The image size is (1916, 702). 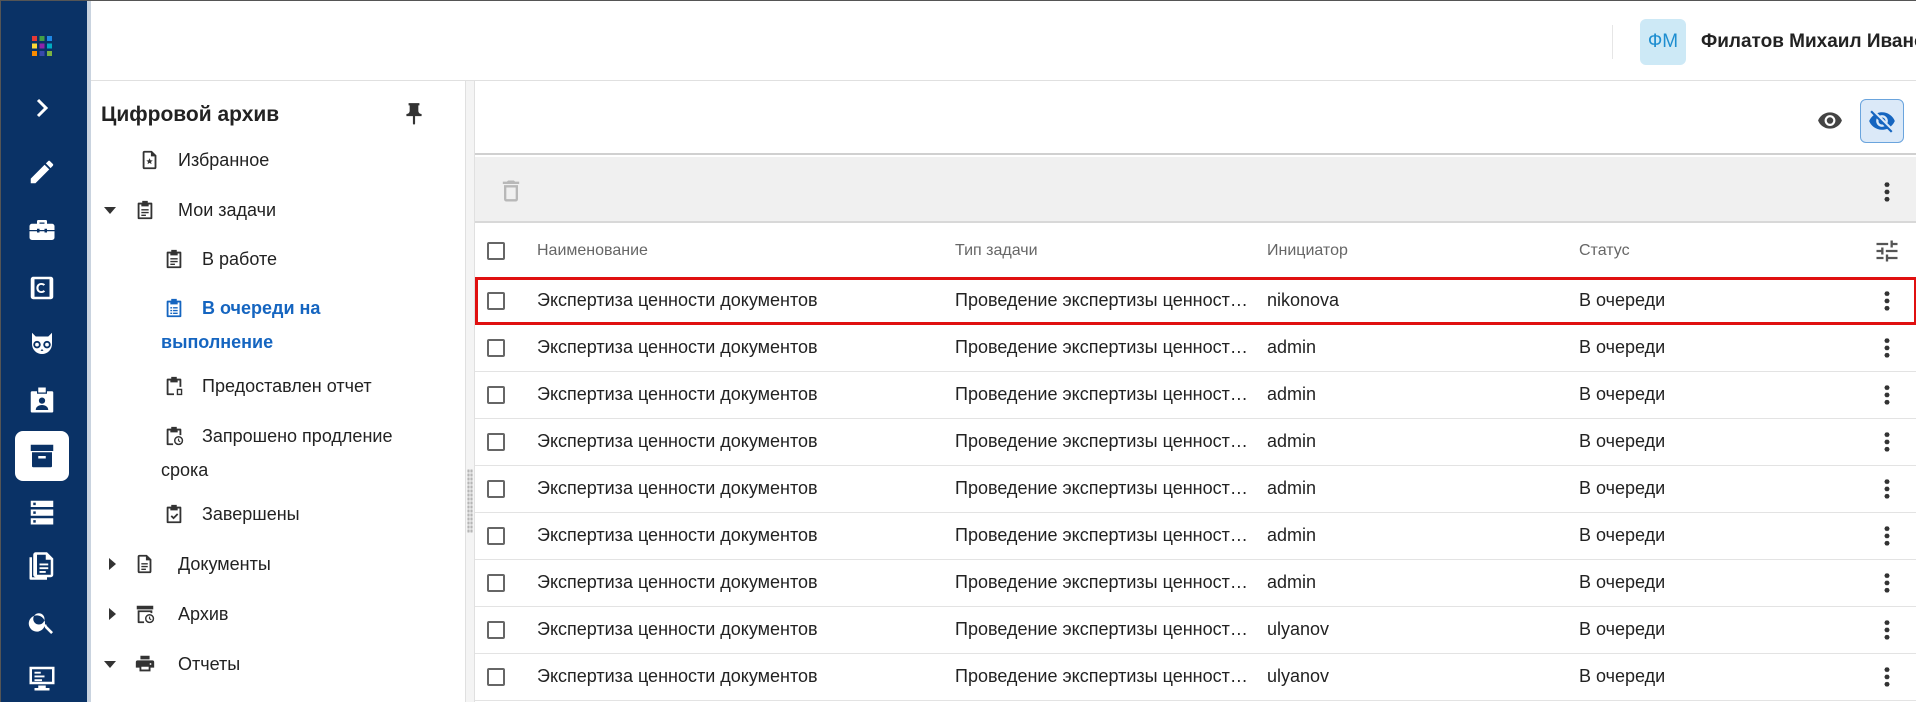 I want to click on rail-documents-button, so click(x=42, y=566).